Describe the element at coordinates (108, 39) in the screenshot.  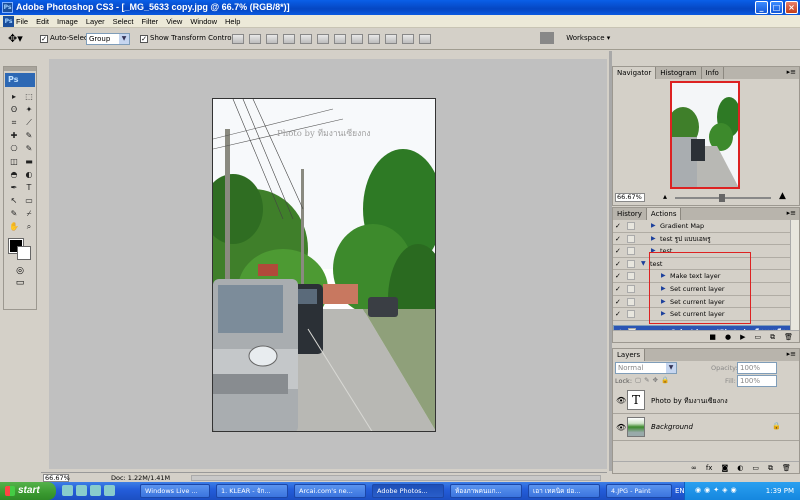
I see `auto-select-dropdown: Group ▼` at that location.